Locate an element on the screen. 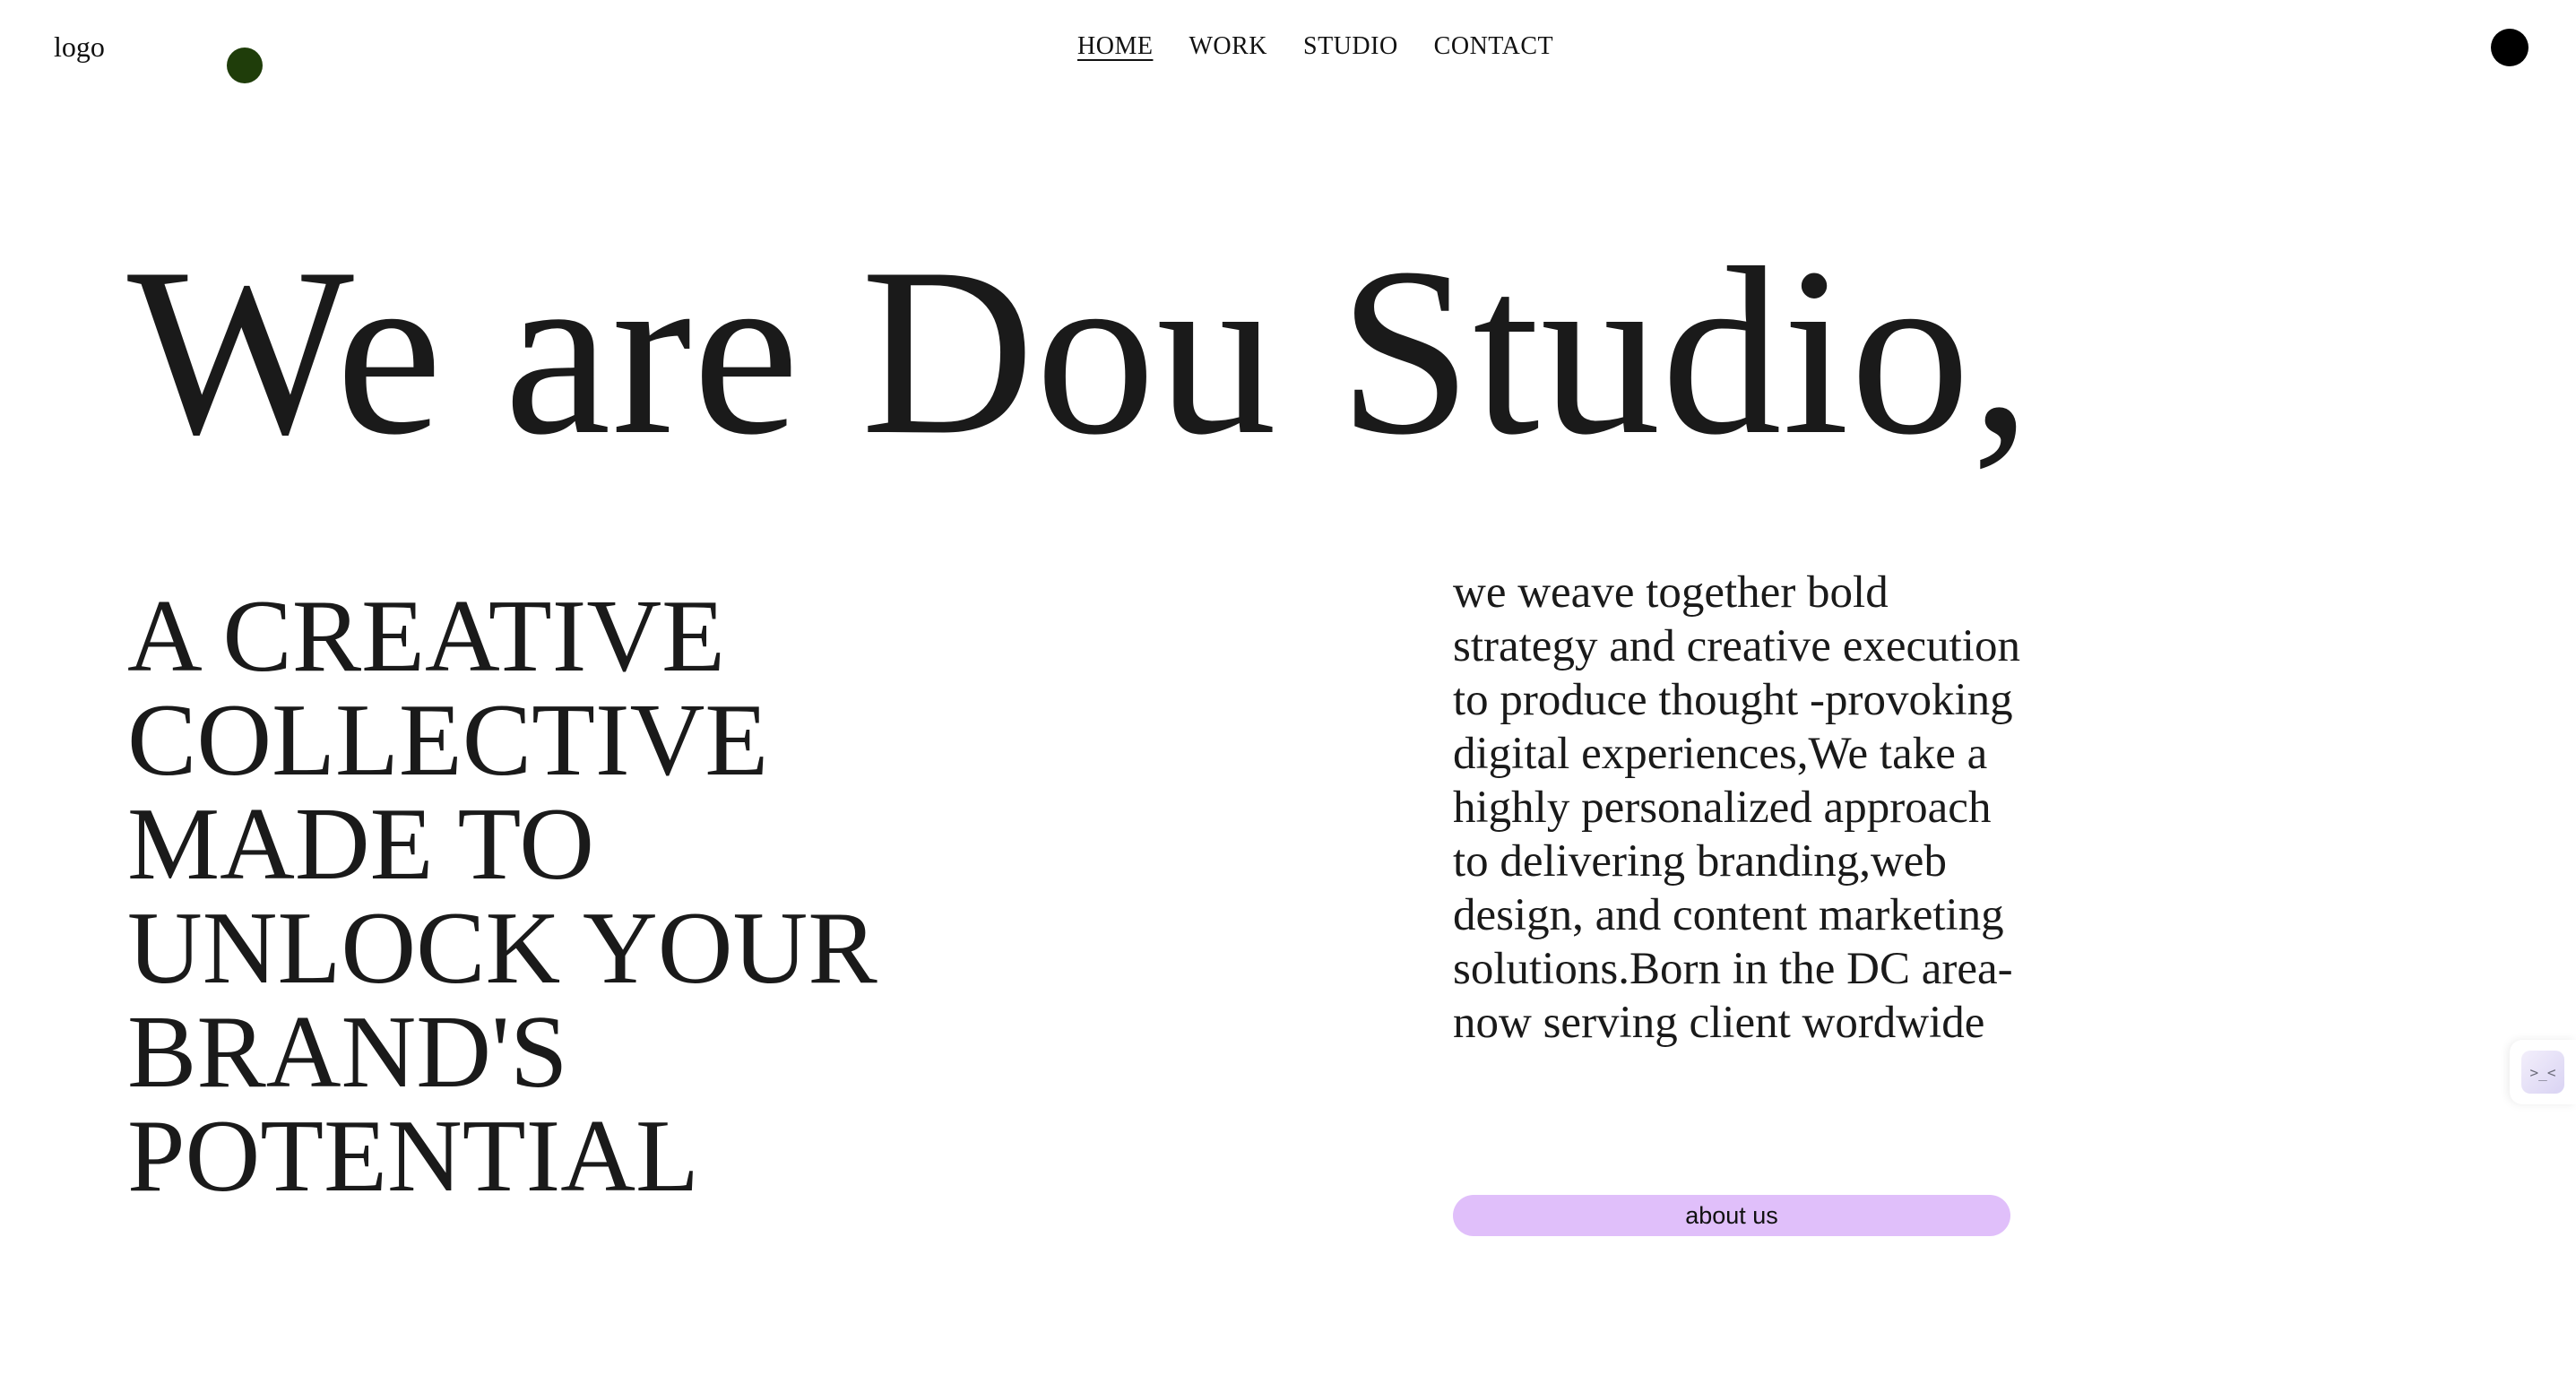 Image resolution: width=2576 pixels, height=1393 pixels. side-widget-tab: >_< is located at coordinates (2543, 1072).